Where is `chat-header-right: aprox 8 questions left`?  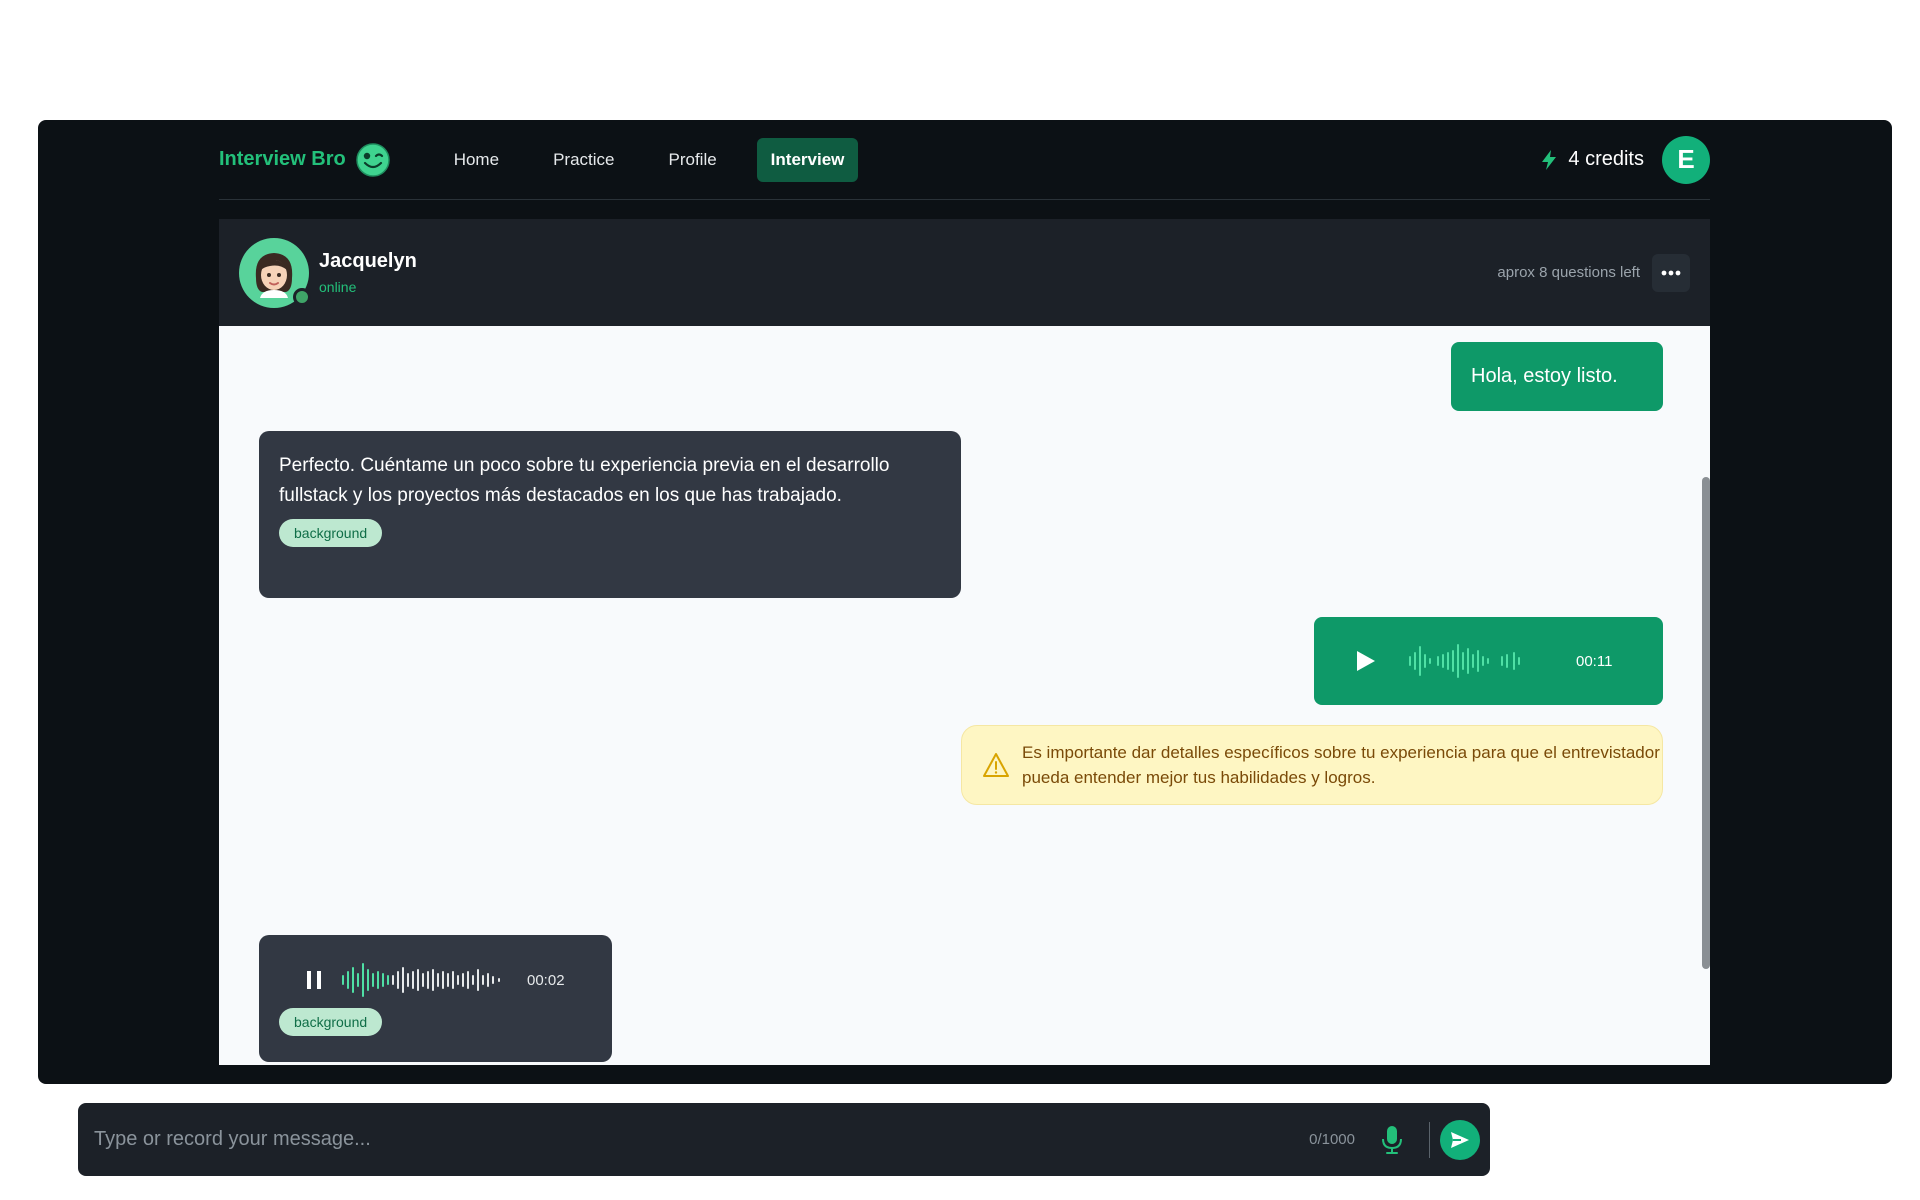
chat-header-right: aprox 8 questions left is located at coordinates (1593, 272).